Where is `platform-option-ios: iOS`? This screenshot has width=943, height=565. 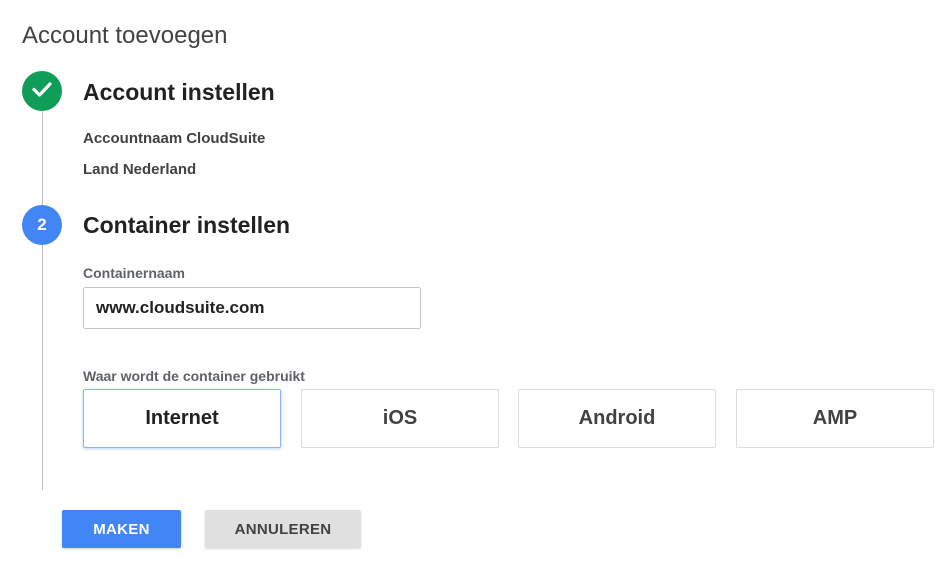 platform-option-ios: iOS is located at coordinates (400, 418).